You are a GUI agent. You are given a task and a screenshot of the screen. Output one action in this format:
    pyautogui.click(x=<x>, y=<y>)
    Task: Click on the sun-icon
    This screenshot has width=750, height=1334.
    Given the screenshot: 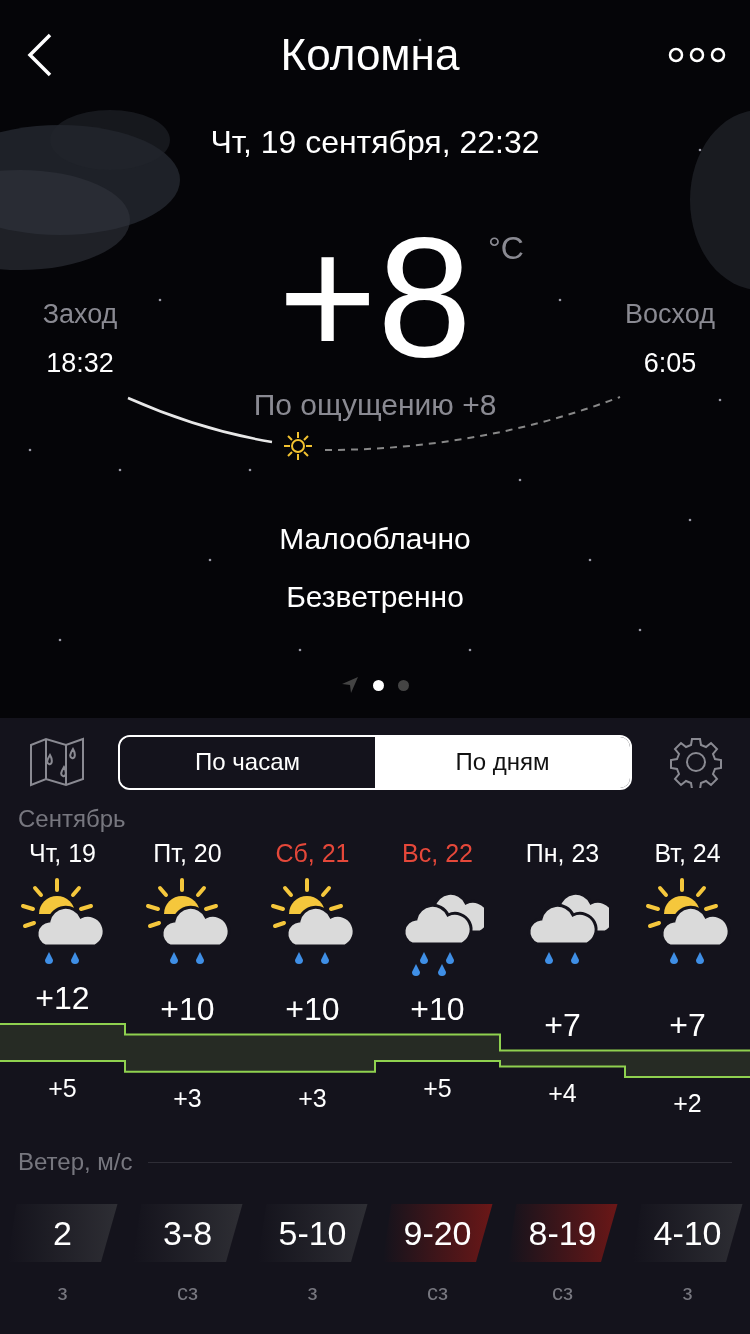 What is the action you would take?
    pyautogui.click(x=298, y=446)
    